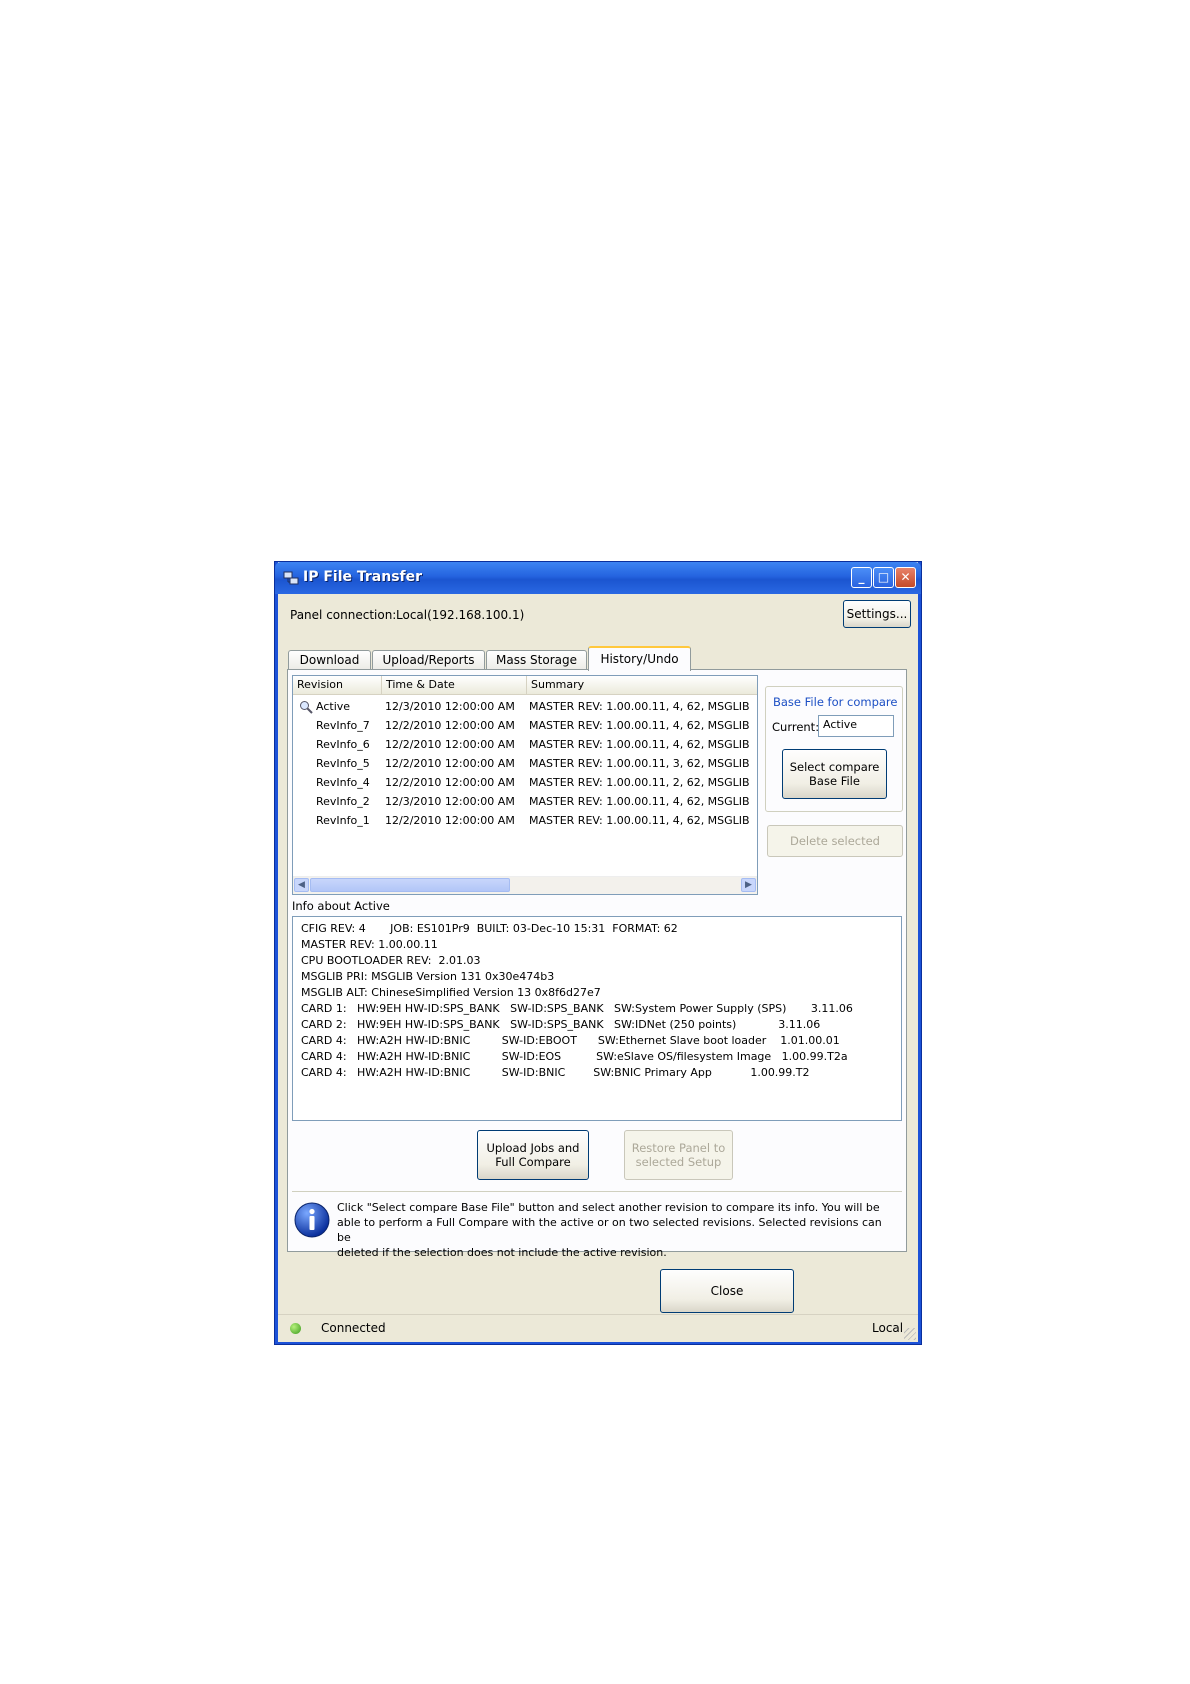 The width and height of the screenshot is (1190, 1684). Describe the element at coordinates (343, 820) in the screenshot. I see `cell-revision: RevInfo_1` at that location.